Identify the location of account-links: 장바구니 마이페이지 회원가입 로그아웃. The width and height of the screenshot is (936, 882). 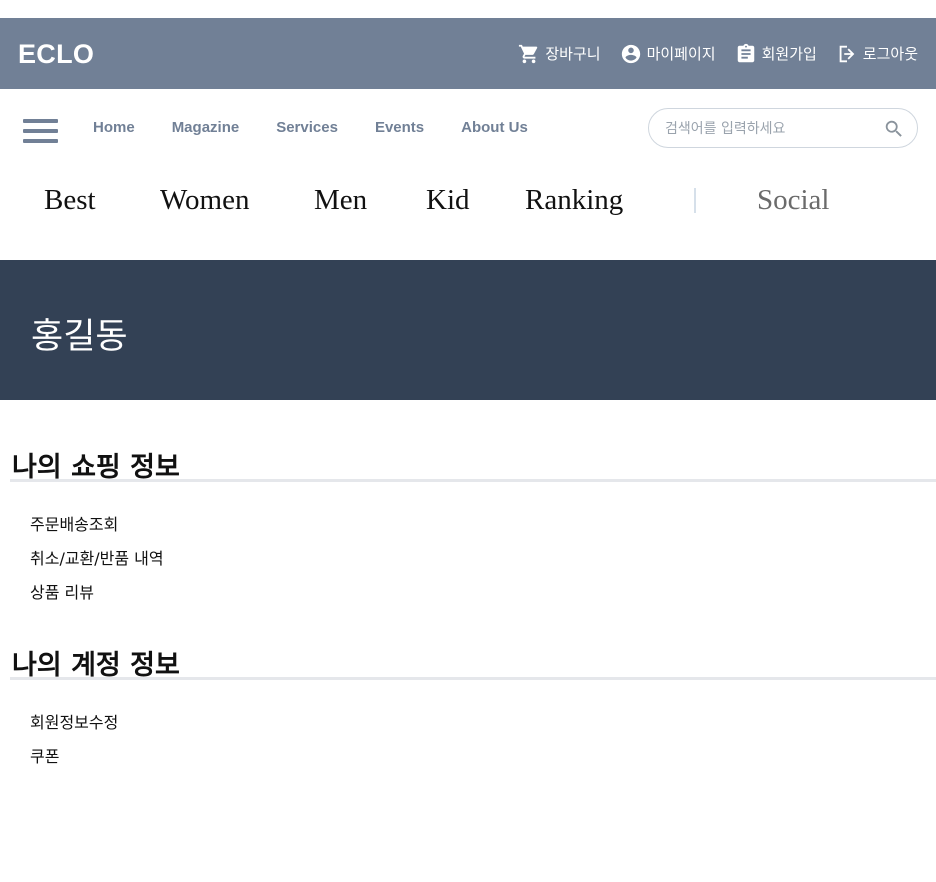
(708, 53).